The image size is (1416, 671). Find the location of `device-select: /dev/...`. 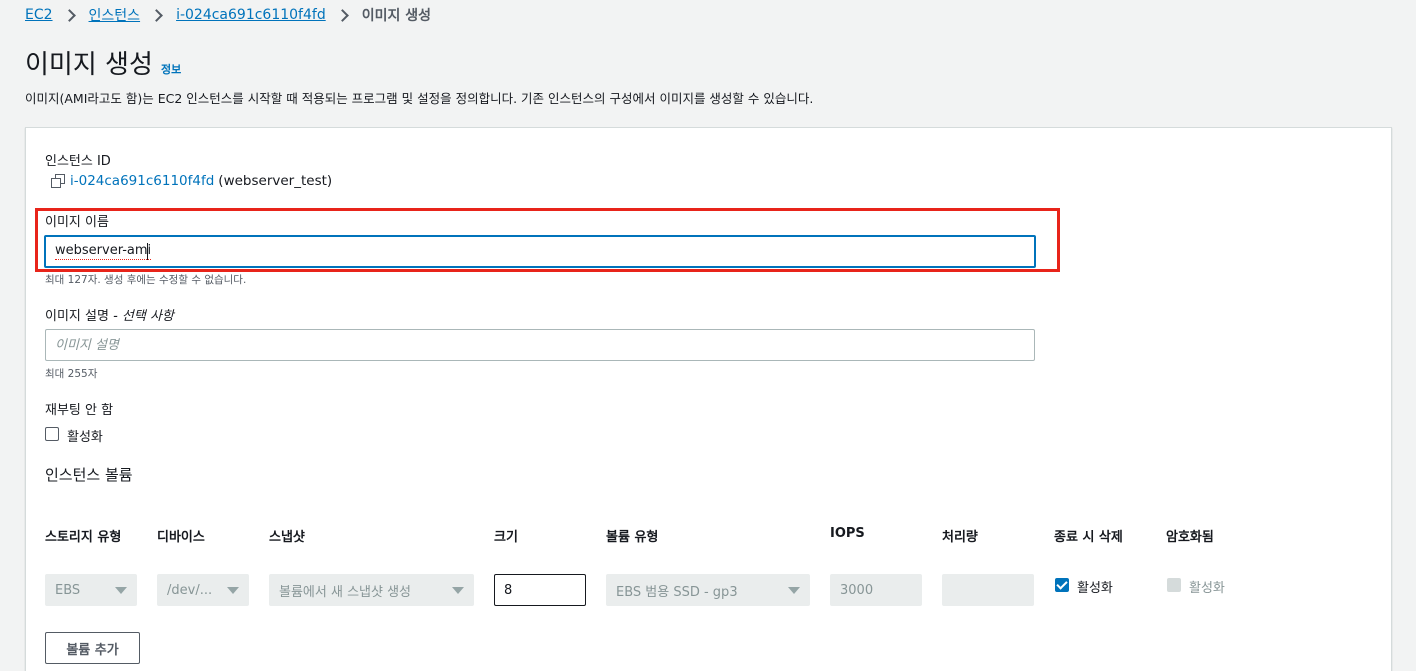

device-select: /dev/... is located at coordinates (203, 590).